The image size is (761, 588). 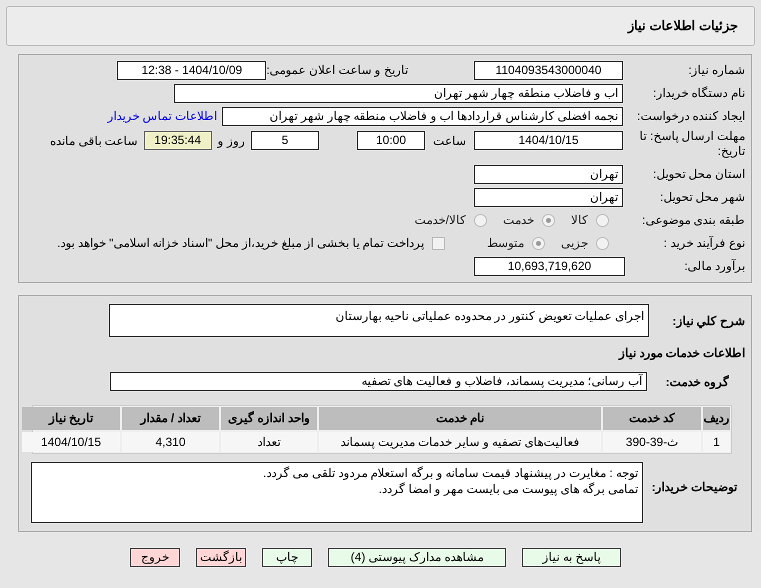 I want to click on table-cell: ث-39-390, so click(x=652, y=442).